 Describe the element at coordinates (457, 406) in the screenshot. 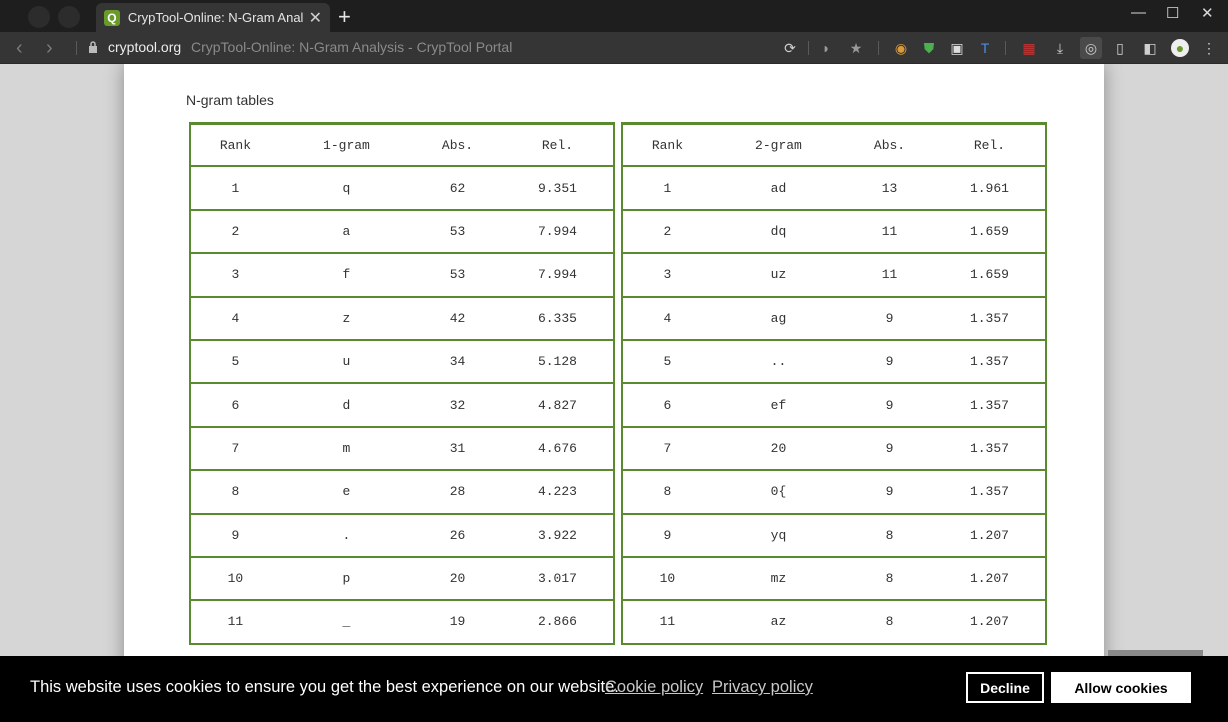

I see `cell-abs: 32` at that location.